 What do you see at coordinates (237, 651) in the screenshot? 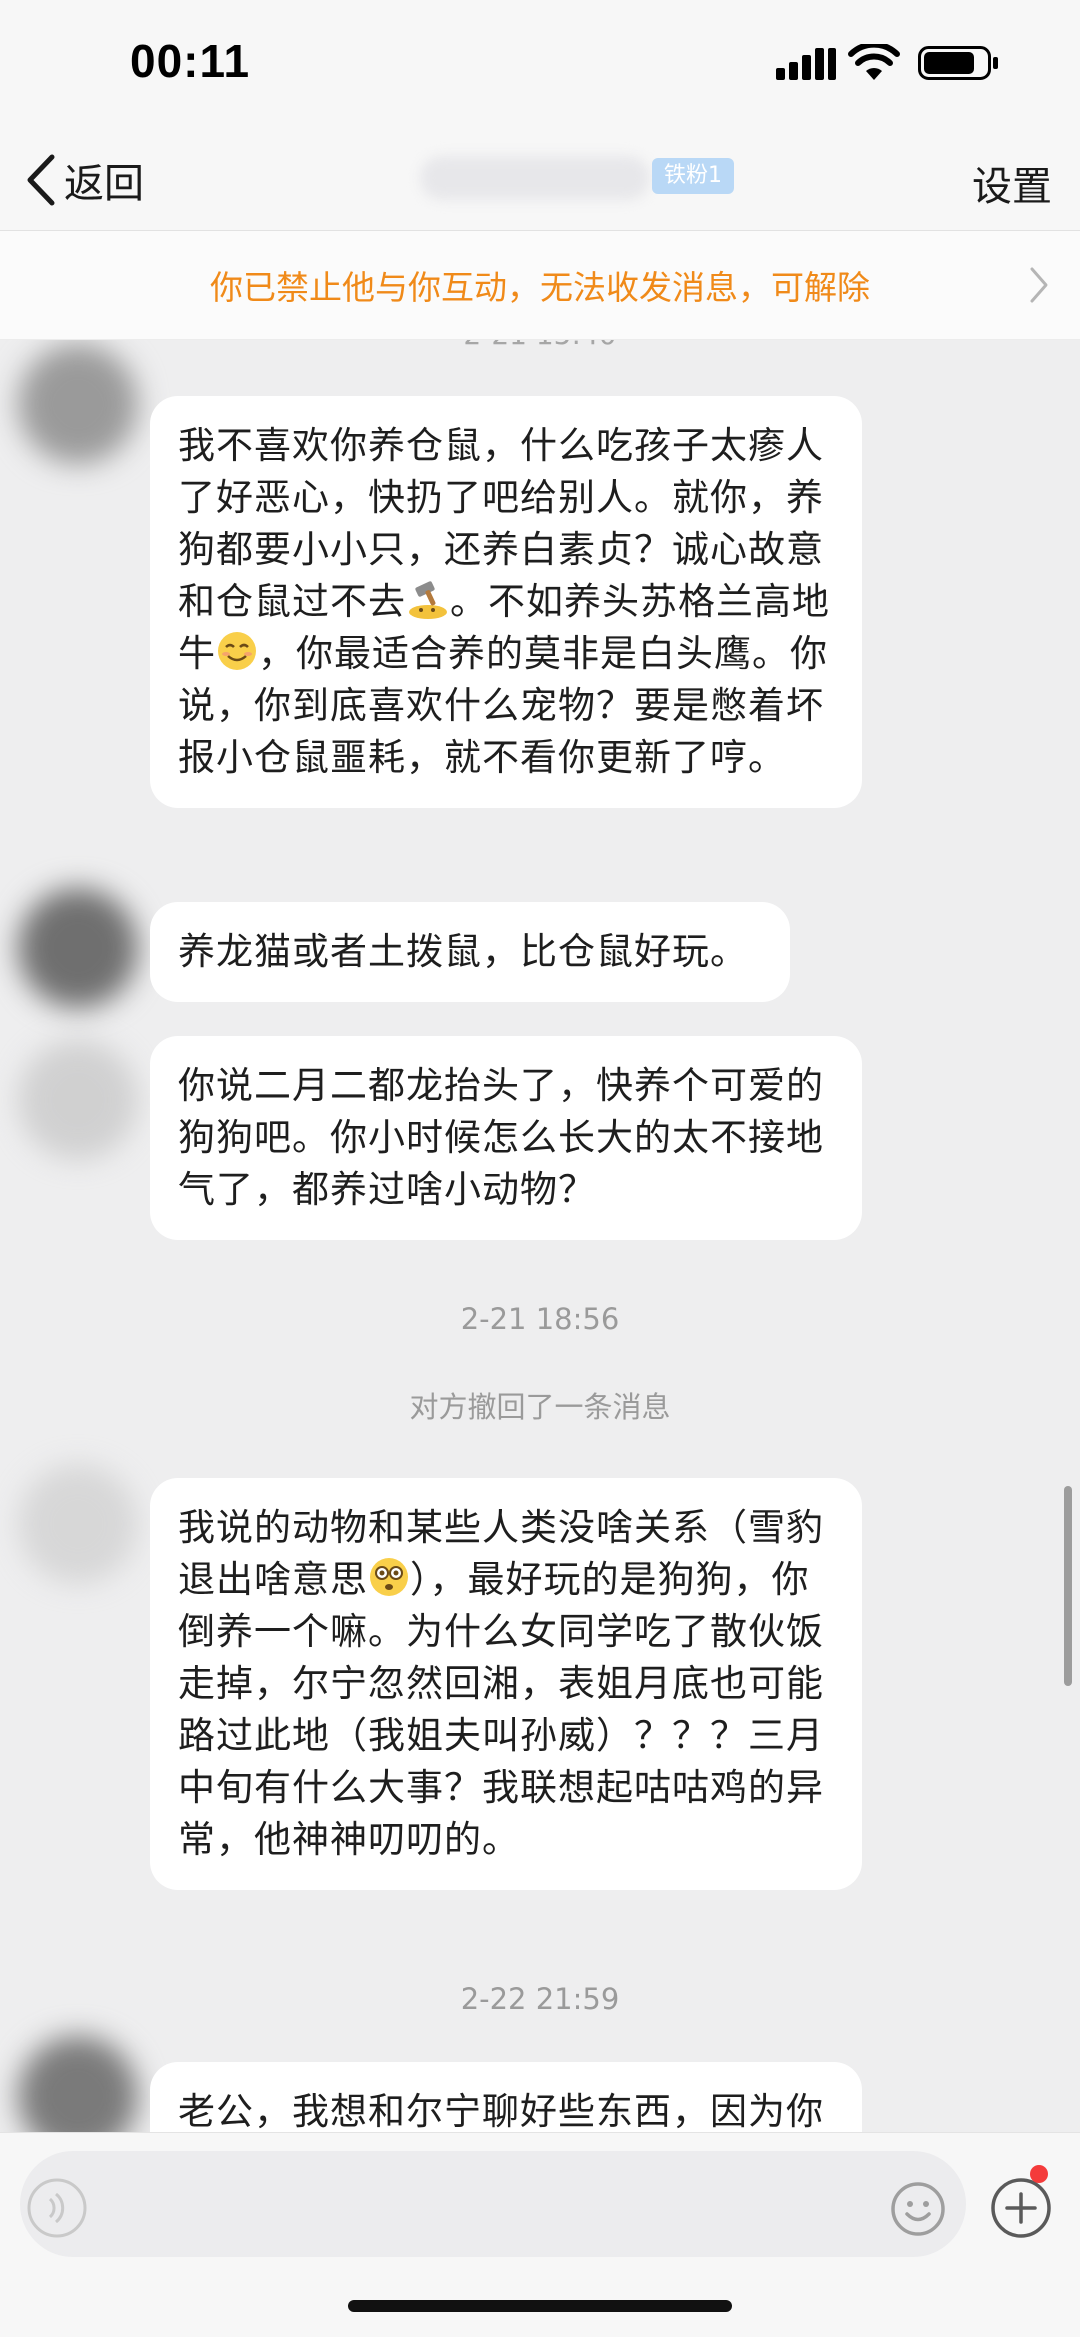
I see `smile-emoji` at bounding box center [237, 651].